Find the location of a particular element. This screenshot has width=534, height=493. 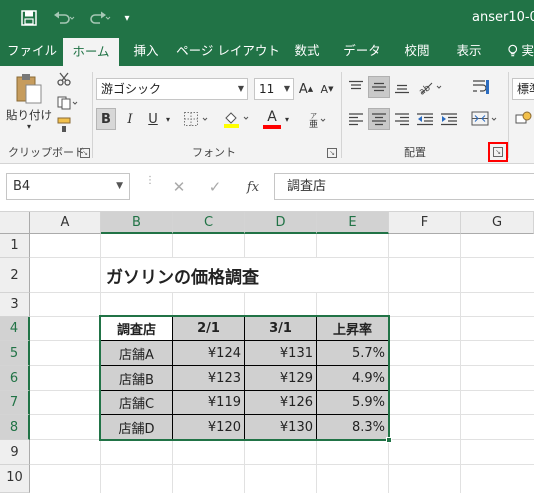

enter-icon: ✓ is located at coordinates (215, 187).